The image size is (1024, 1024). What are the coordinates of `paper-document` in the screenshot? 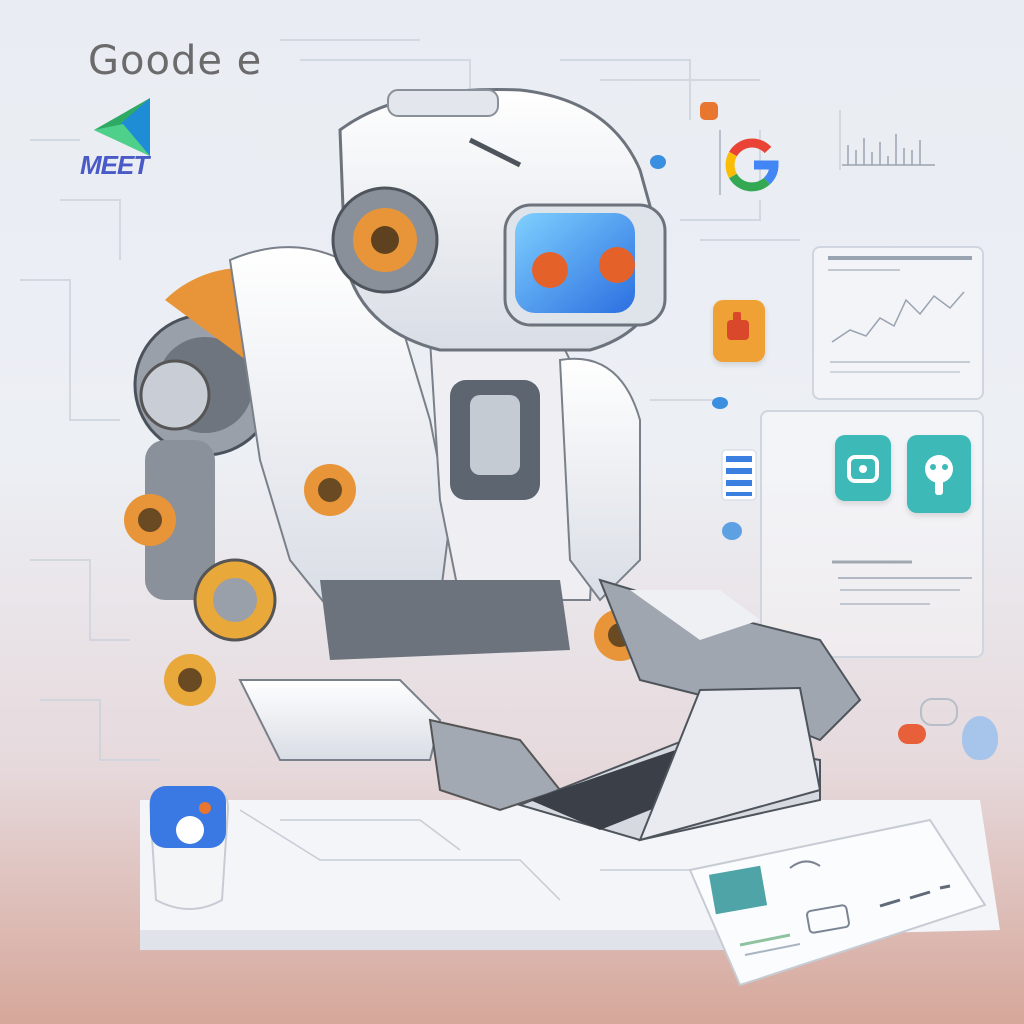 It's located at (837, 902).